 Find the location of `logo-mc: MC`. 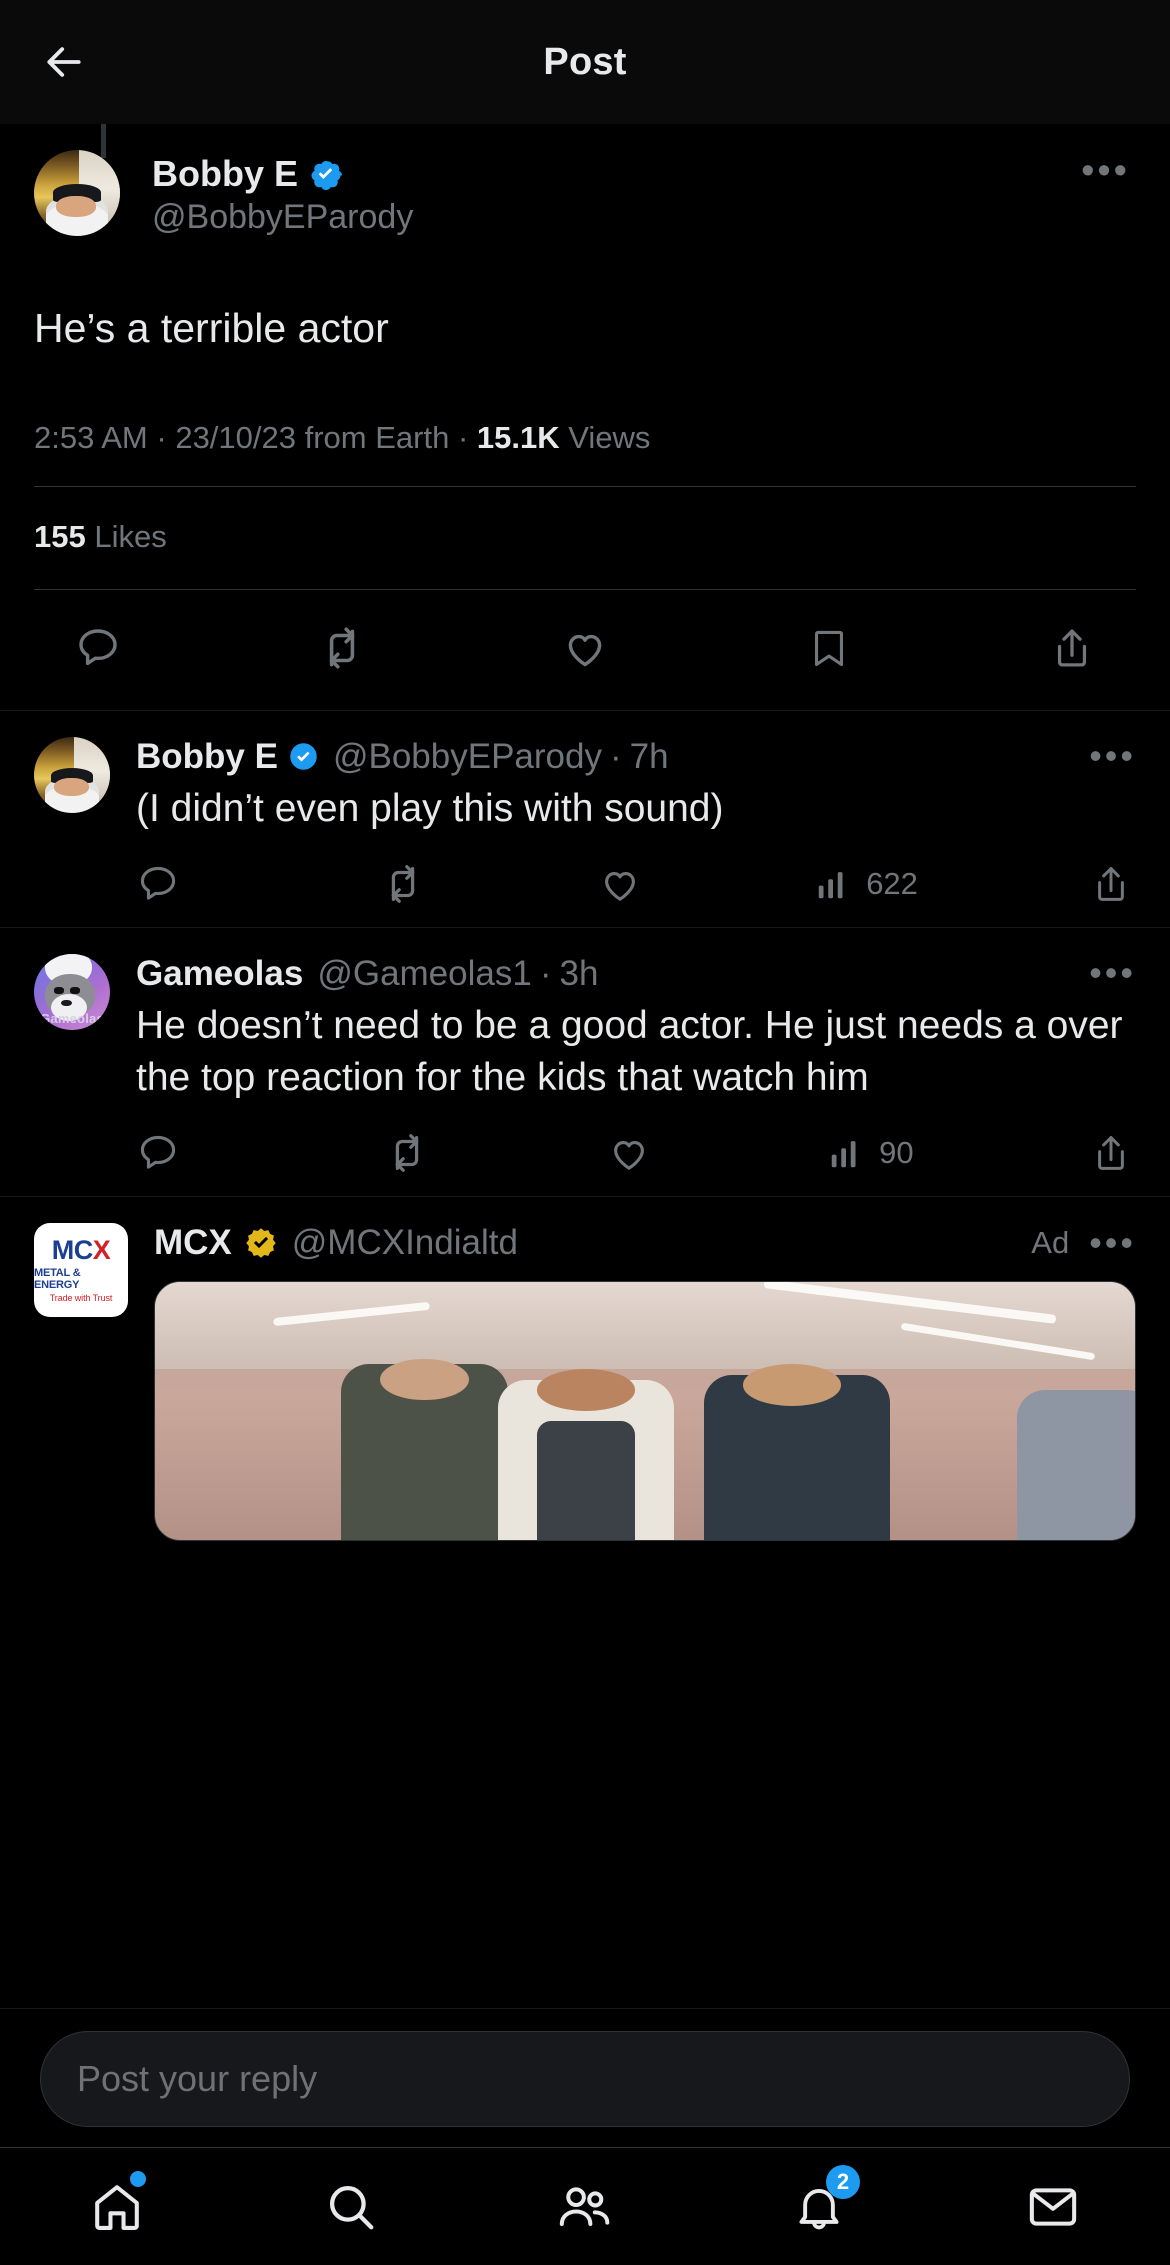

logo-mc: MC is located at coordinates (72, 1249).